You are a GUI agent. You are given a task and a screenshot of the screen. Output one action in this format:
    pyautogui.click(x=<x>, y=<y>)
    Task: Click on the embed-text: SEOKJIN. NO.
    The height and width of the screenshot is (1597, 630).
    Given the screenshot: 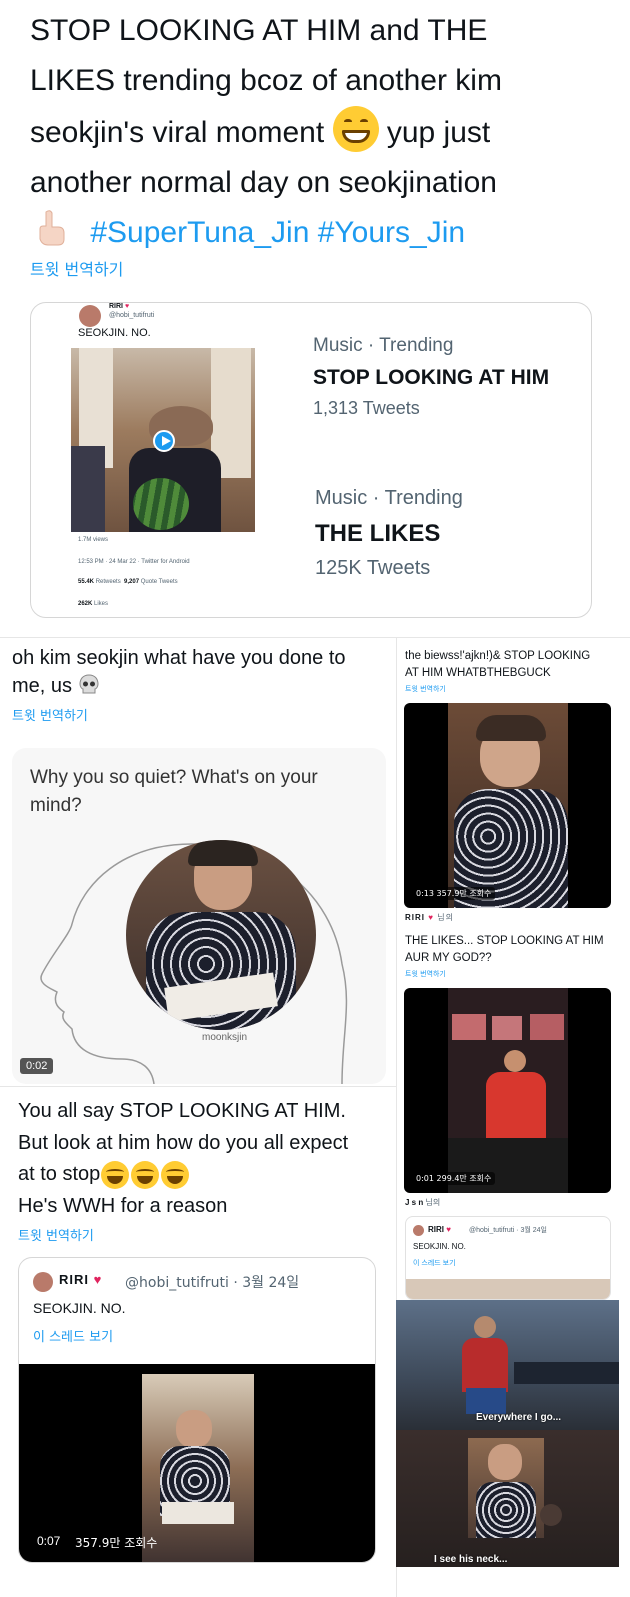 What is the action you would take?
    pyautogui.click(x=114, y=333)
    